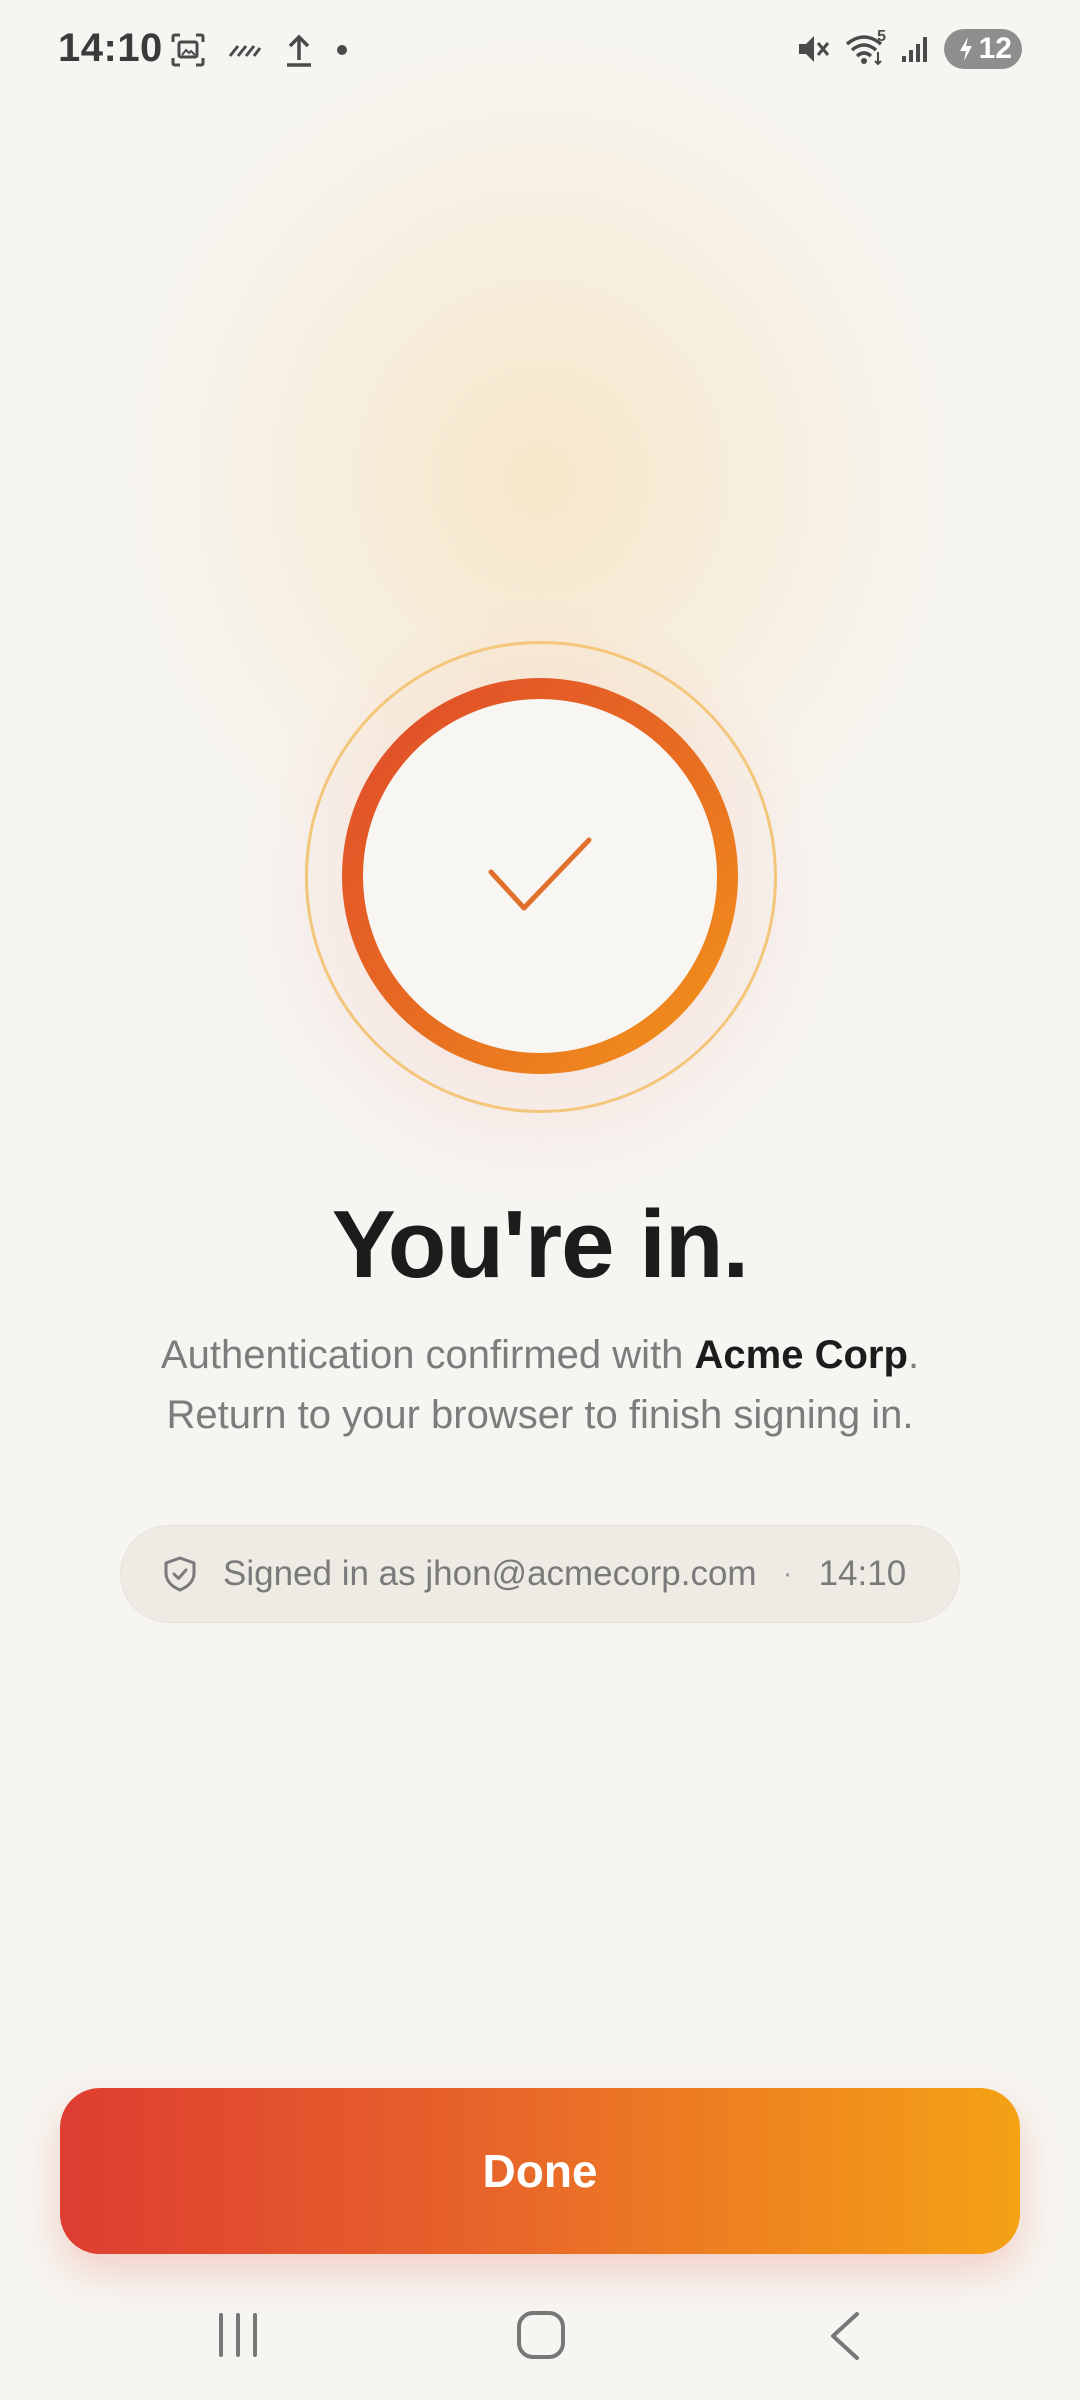 The width and height of the screenshot is (1080, 2400). Describe the element at coordinates (110, 48) in the screenshot. I see `status-time: 14:10` at that location.